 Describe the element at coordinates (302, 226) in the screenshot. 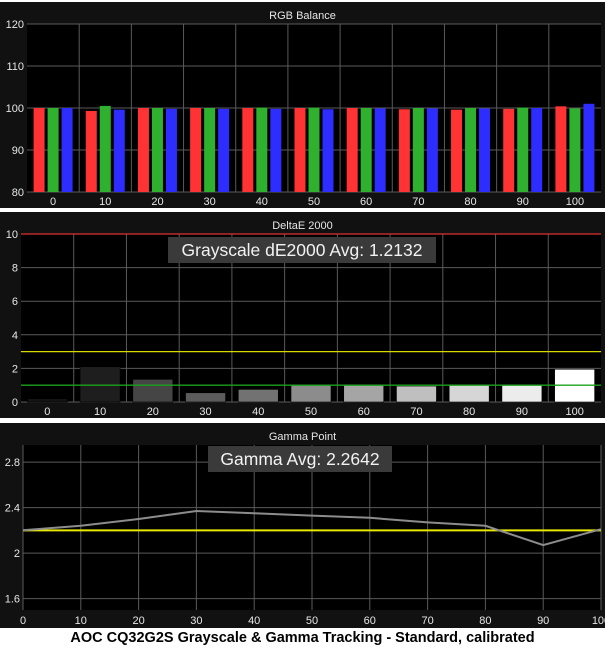

I see `chart-title-2: DeltaE 2000` at that location.